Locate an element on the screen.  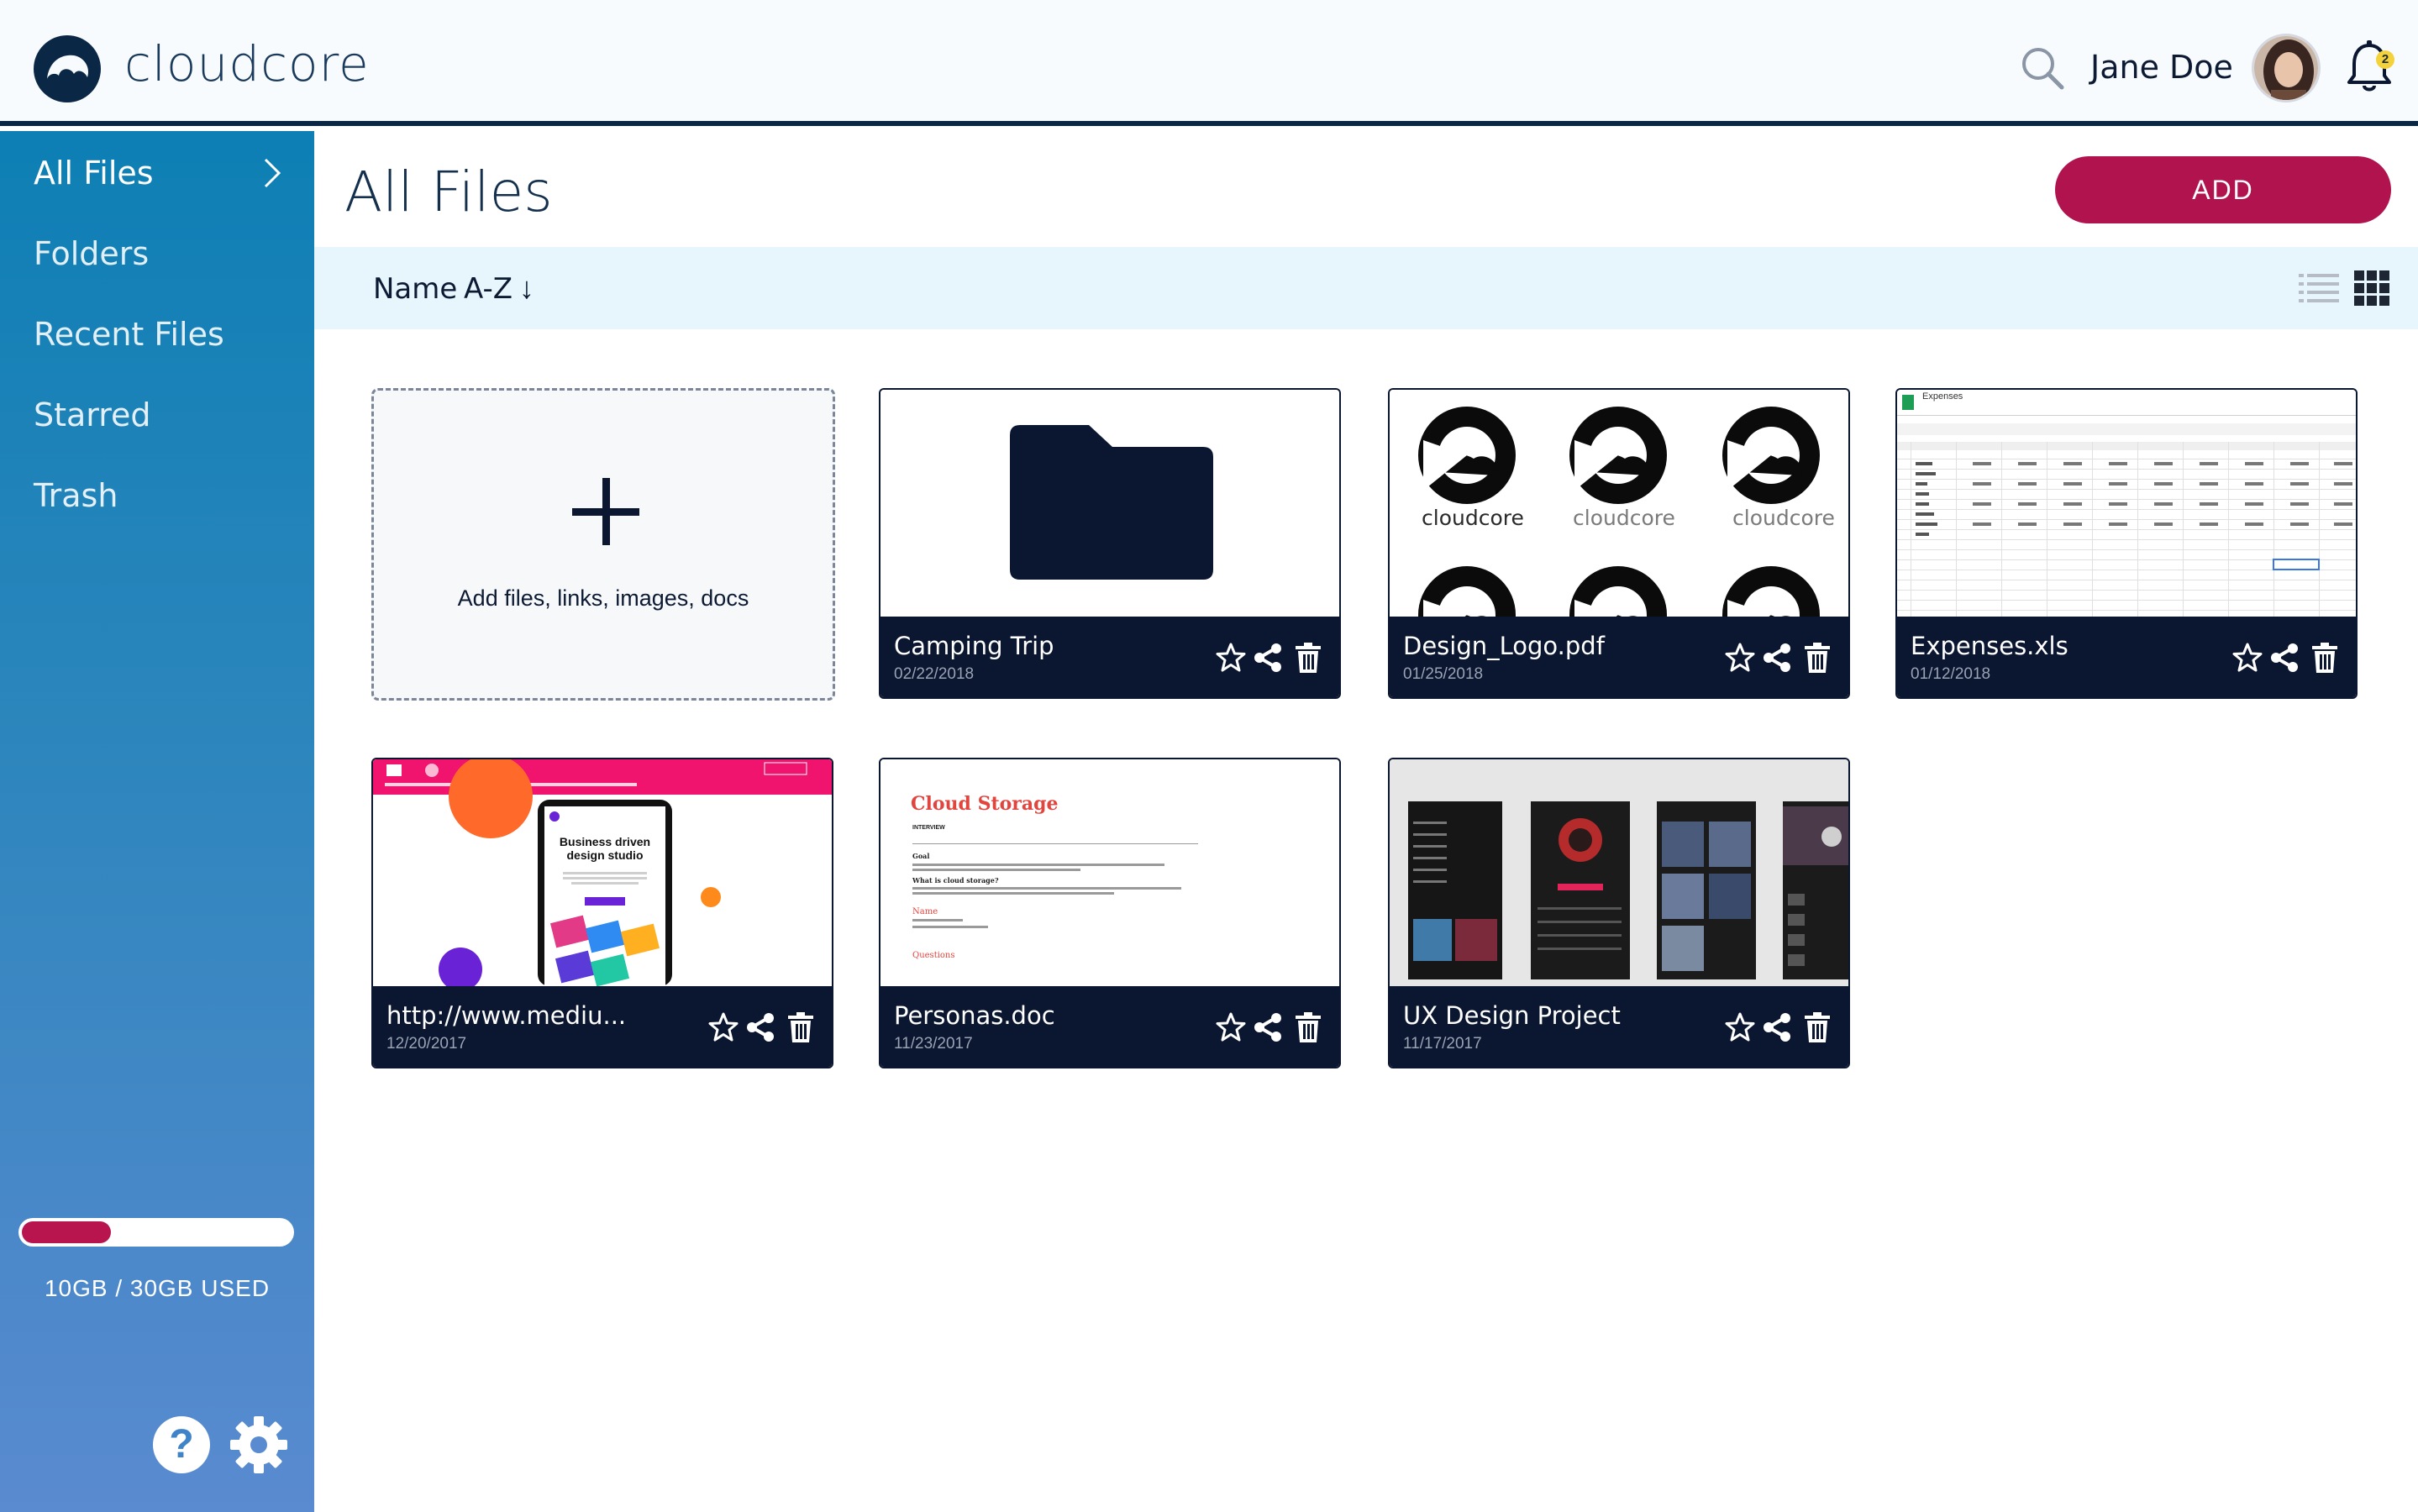
add-files-text: Add files, links, images, docs is located at coordinates (603, 598).